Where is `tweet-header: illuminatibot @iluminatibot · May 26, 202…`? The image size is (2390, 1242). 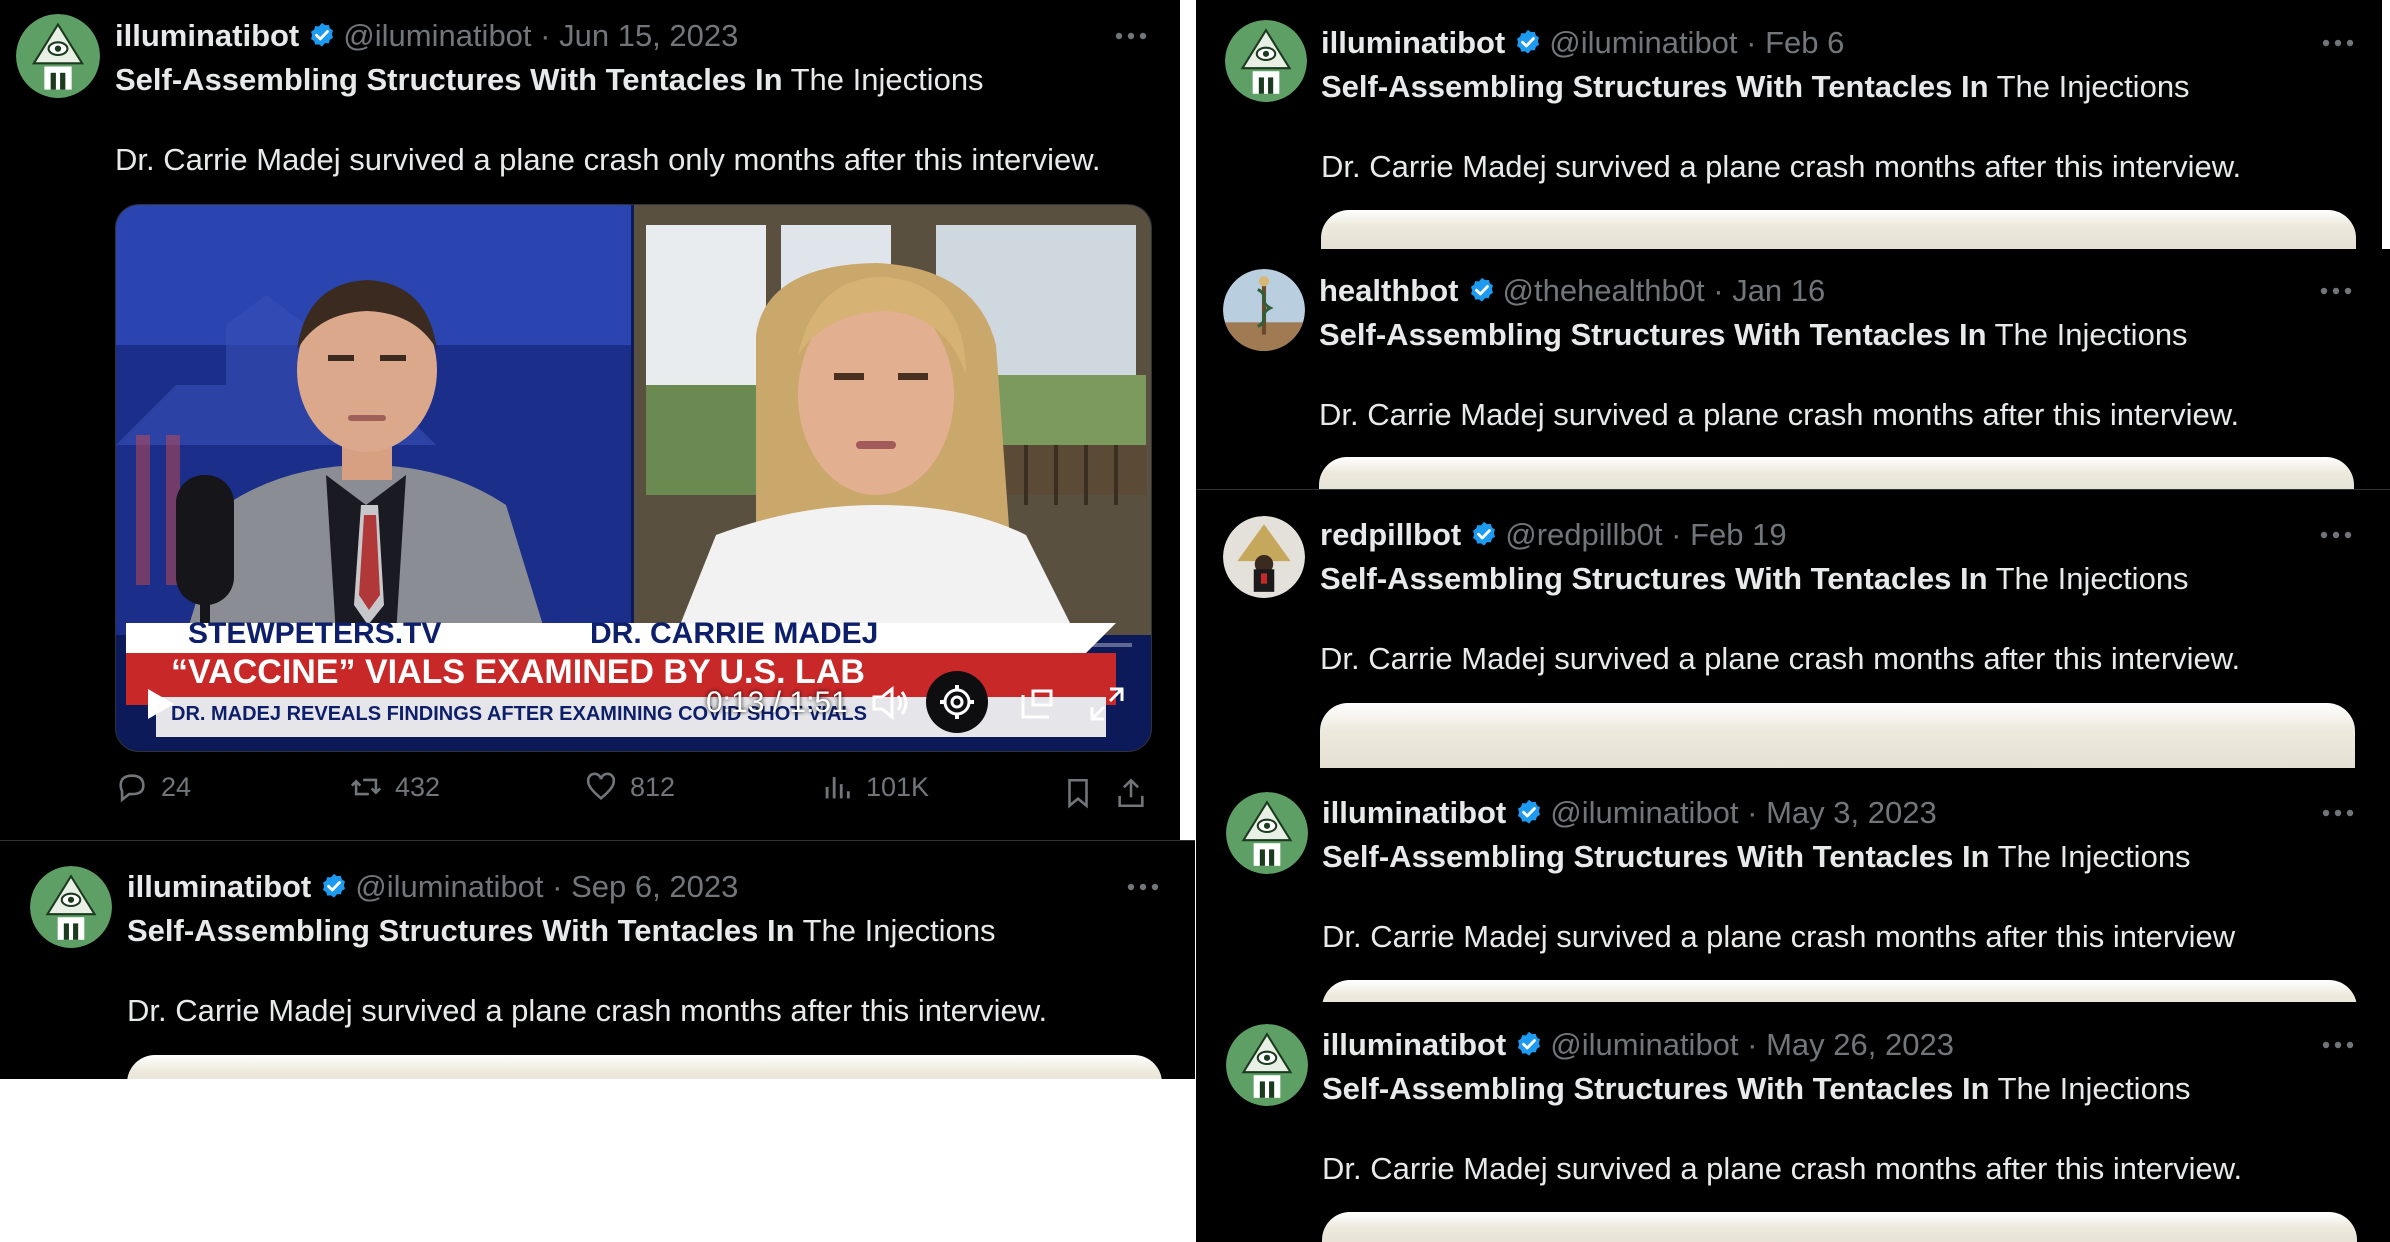 tweet-header: illuminatibot @iluminatibot · May 26, 202… is located at coordinates (1638, 1044).